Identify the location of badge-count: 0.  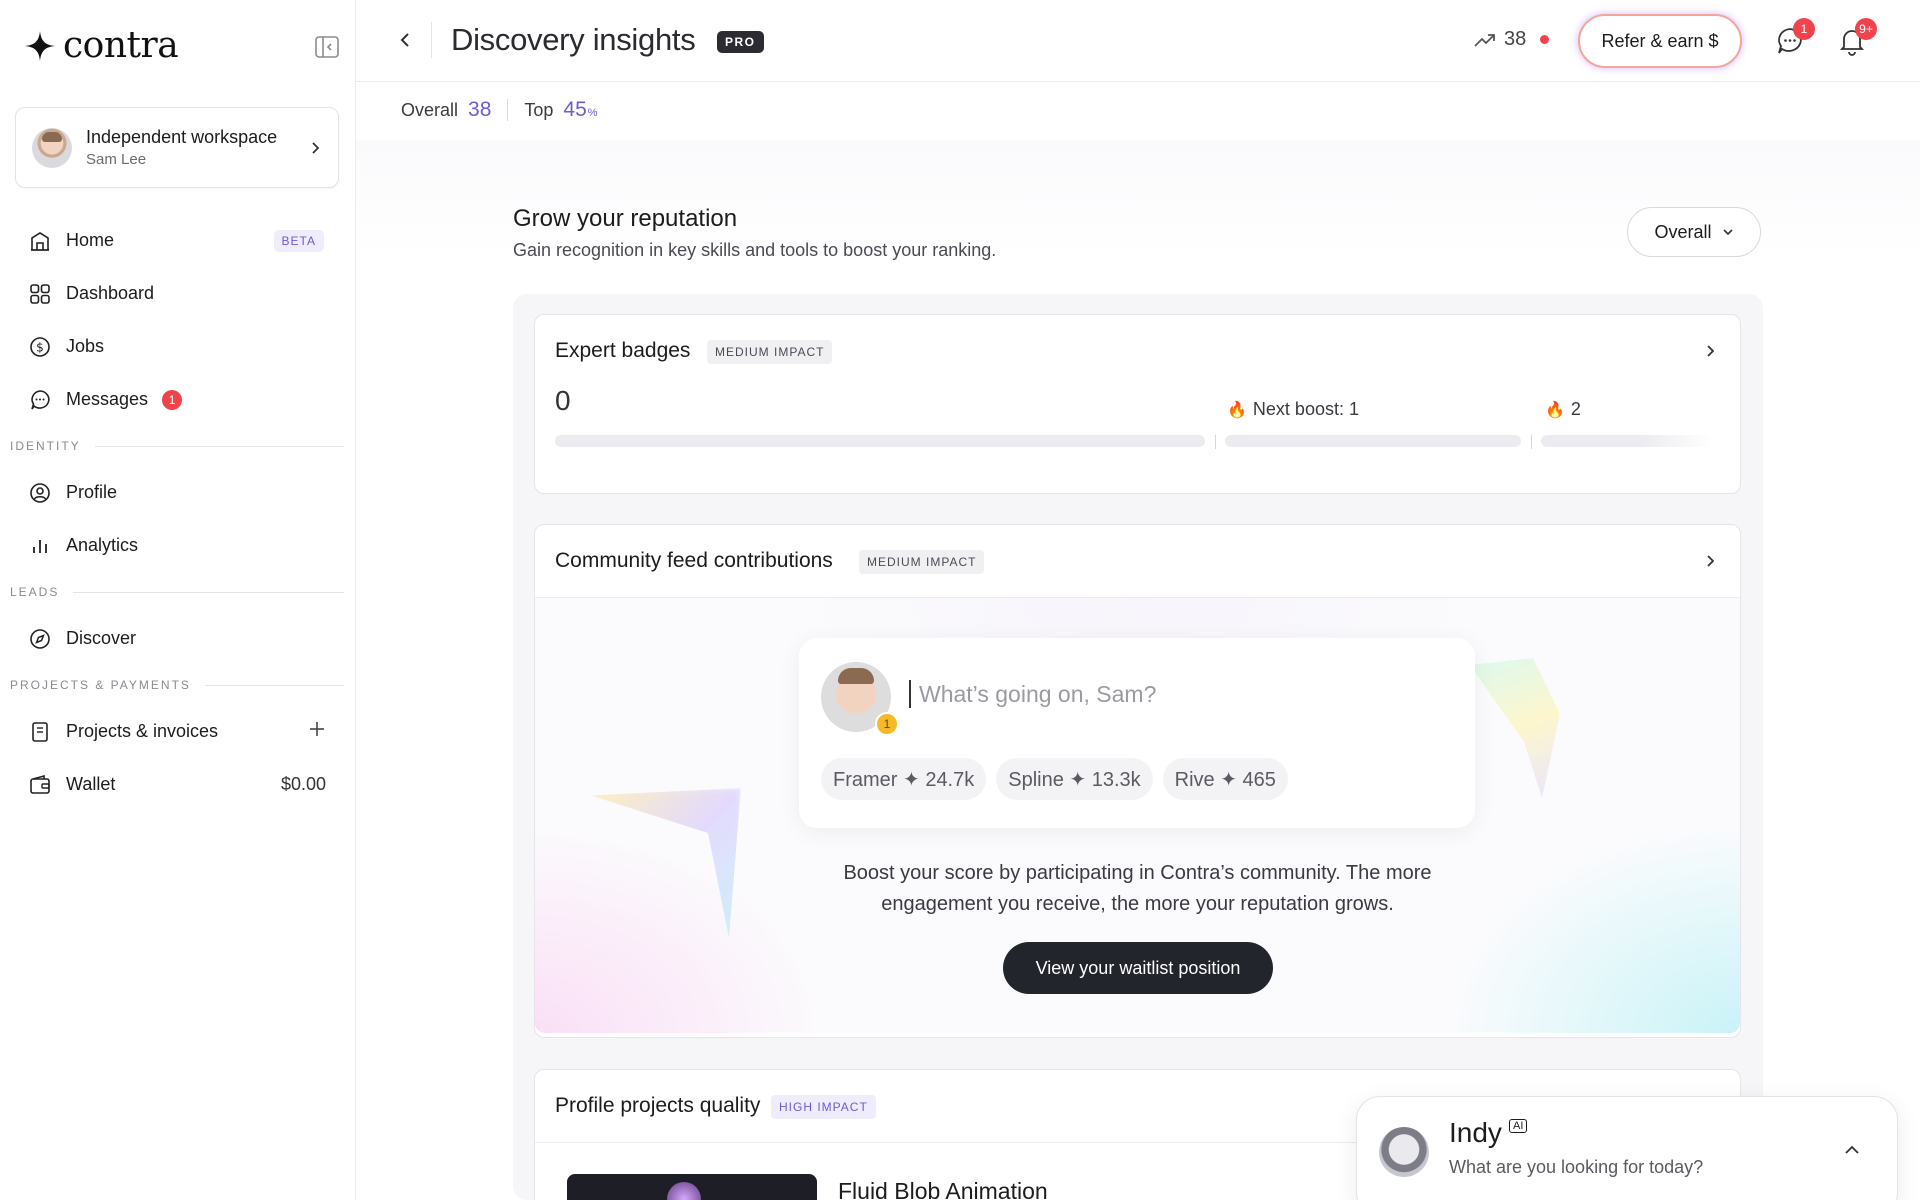
(563, 400).